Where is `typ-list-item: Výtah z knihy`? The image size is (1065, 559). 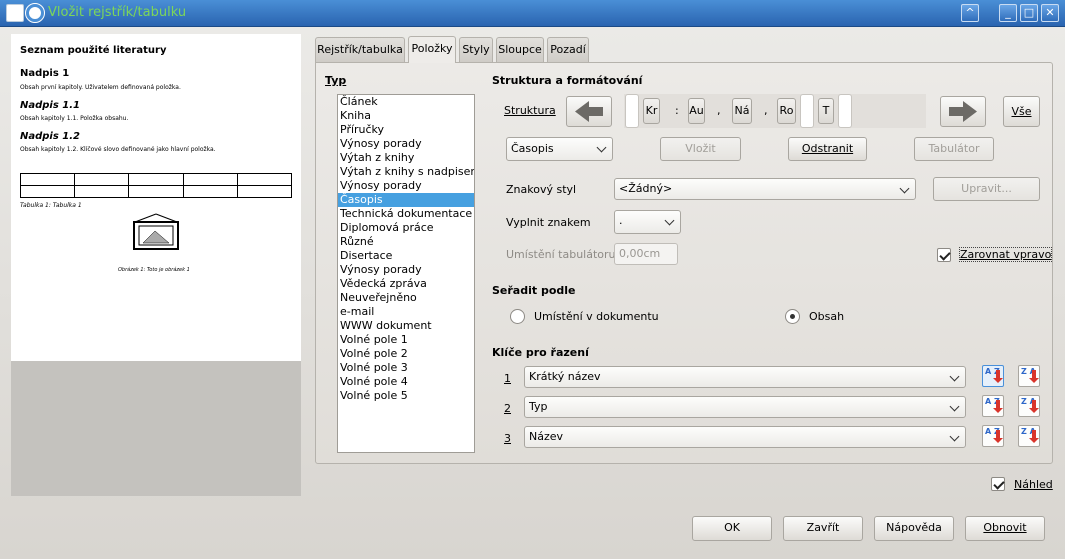 typ-list-item: Výtah z knihy is located at coordinates (407, 158).